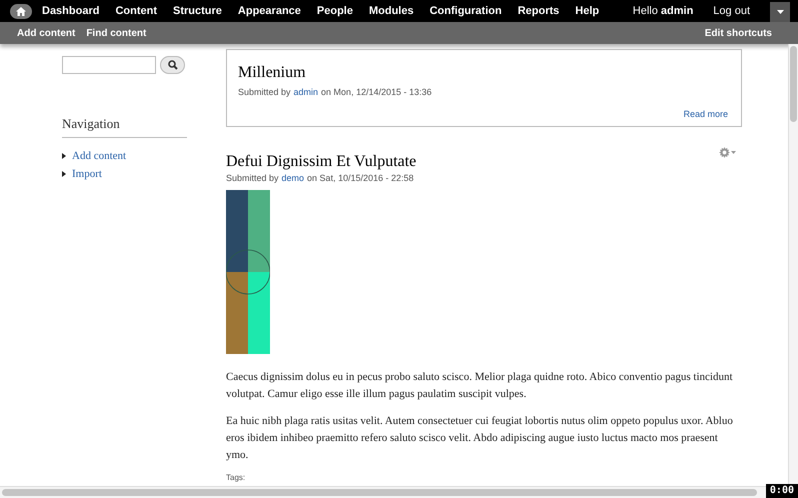 The image size is (798, 498). What do you see at coordinates (724, 152) in the screenshot?
I see `gear-icon` at bounding box center [724, 152].